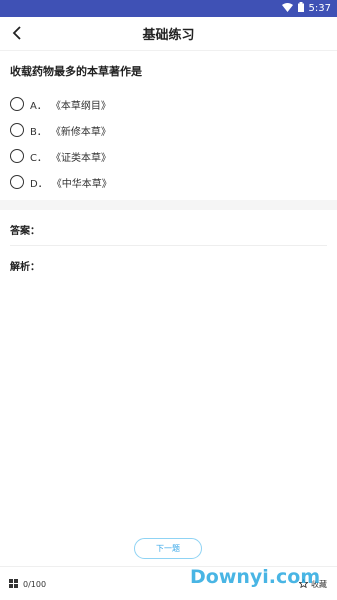 The width and height of the screenshot is (337, 600). I want to click on status-icons: 5:37, so click(306, 8).